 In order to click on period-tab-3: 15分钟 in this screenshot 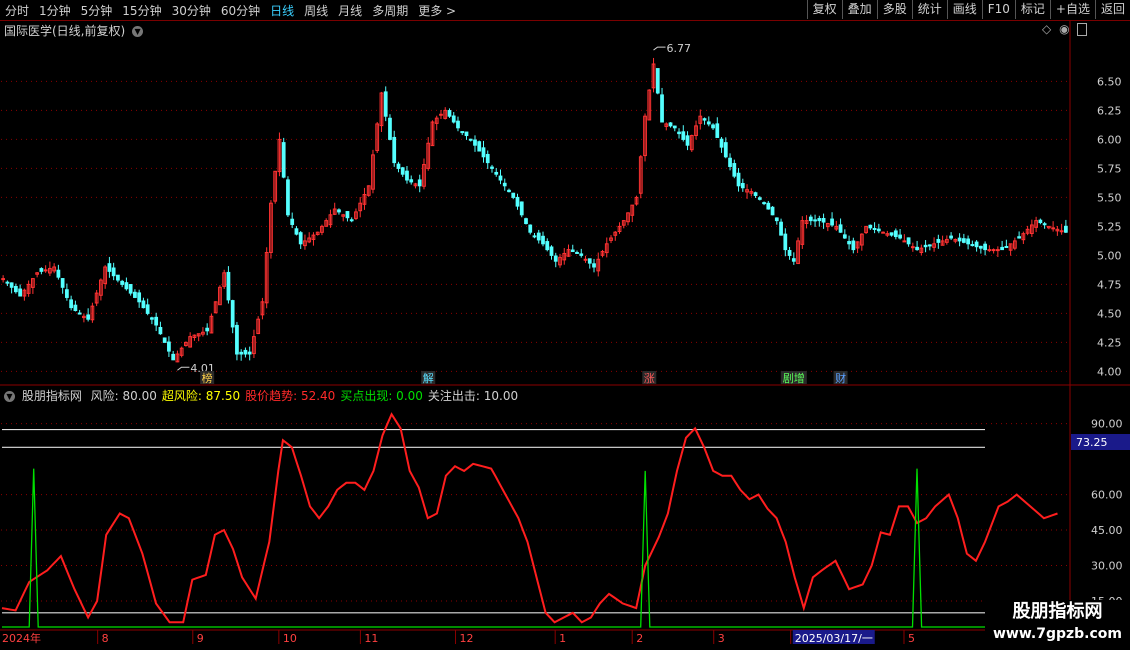, I will do `click(141, 10)`.